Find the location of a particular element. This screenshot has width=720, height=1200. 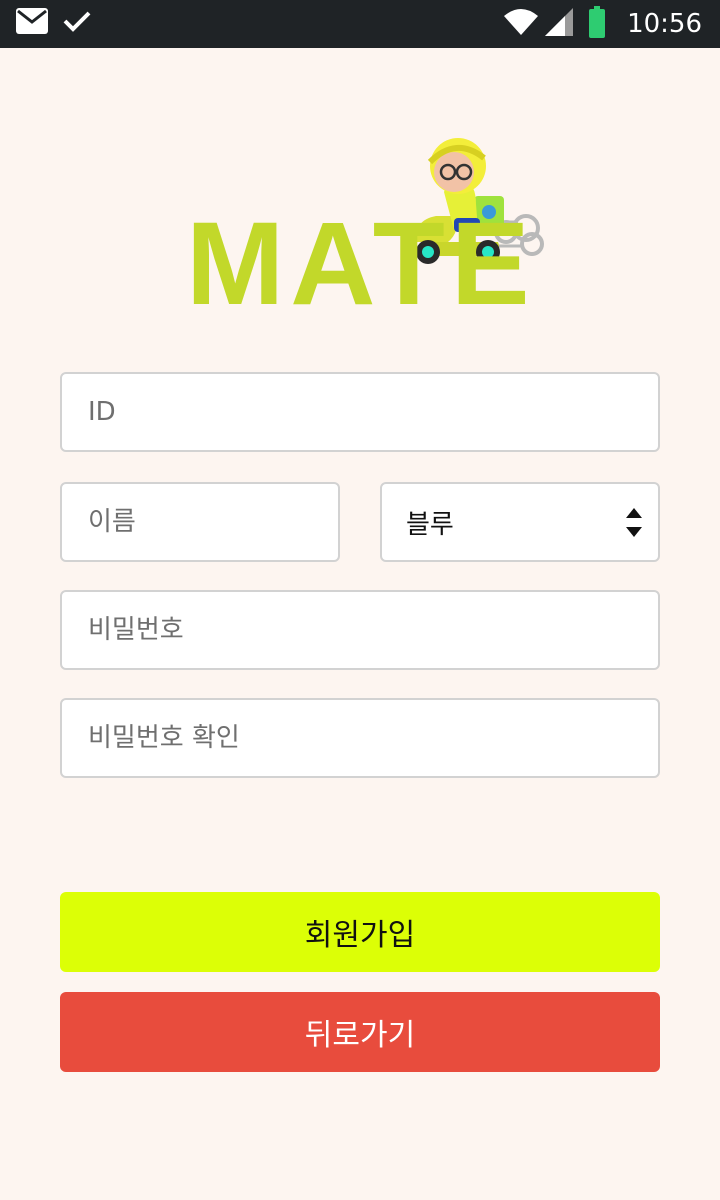

password-input is located at coordinates (360, 630).